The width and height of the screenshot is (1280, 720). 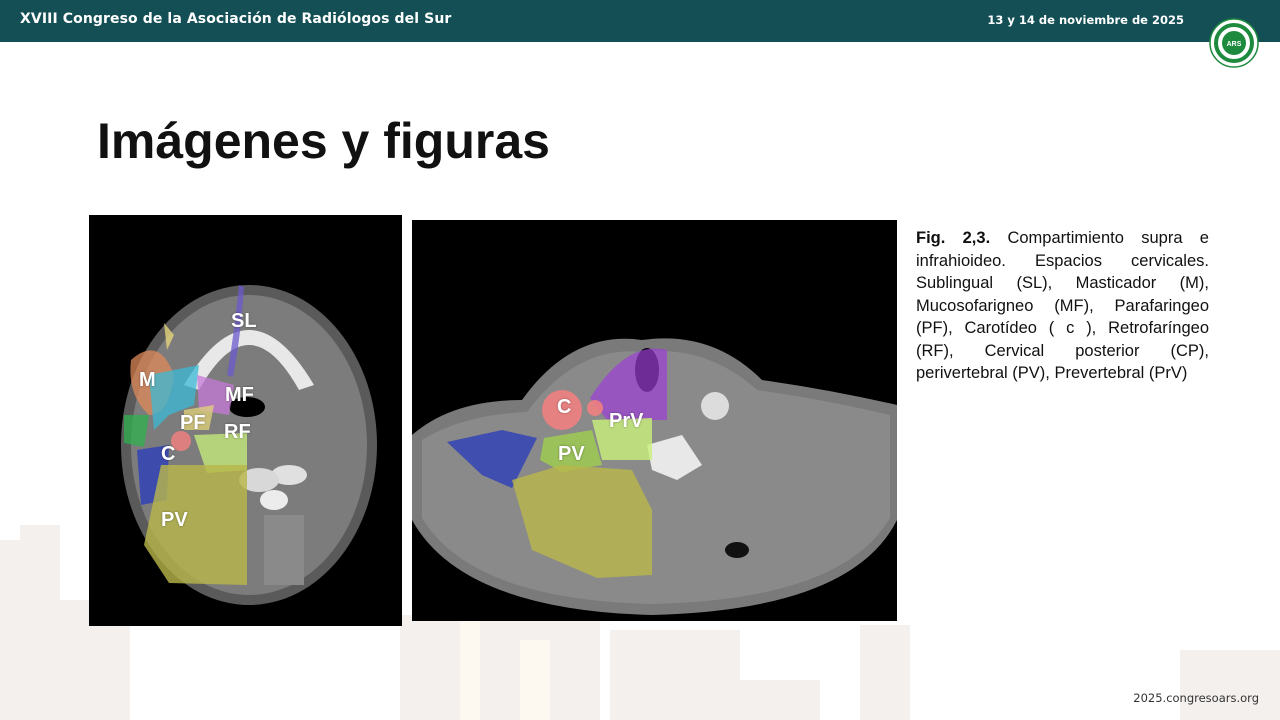 What do you see at coordinates (245, 420) in the screenshot?
I see `ct-figure-suprahyoid: SL M MF PF RF C PV` at bounding box center [245, 420].